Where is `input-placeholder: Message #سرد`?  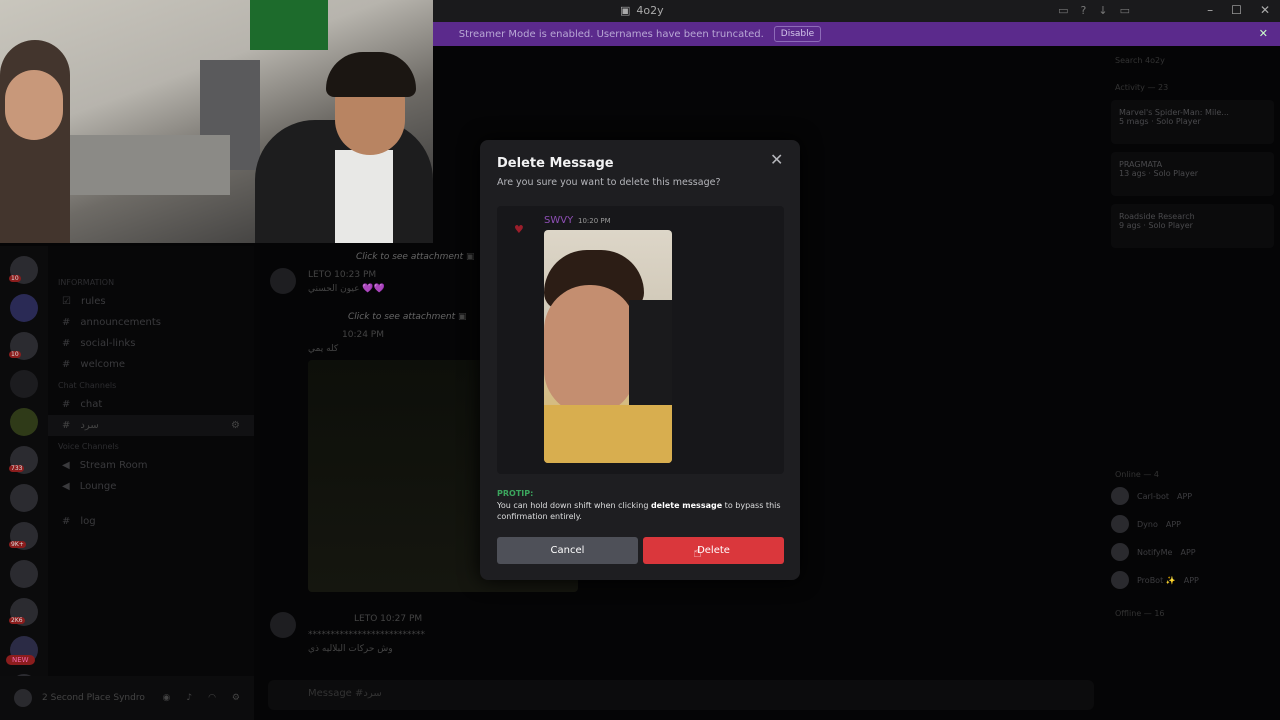
input-placeholder: Message #سرد is located at coordinates (345, 693).